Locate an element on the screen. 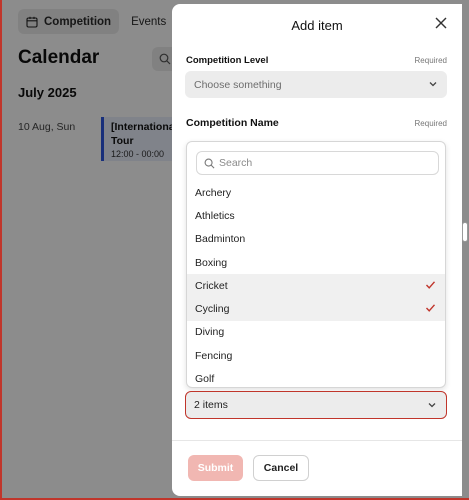  competition-level-label: Competition Level is located at coordinates (227, 60).